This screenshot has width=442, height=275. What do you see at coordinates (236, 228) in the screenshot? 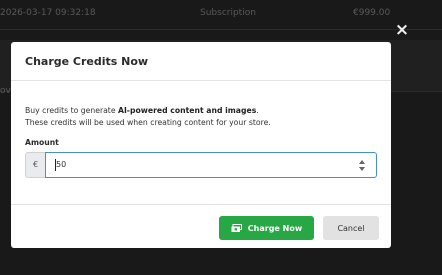
I see `money-bill-icon` at bounding box center [236, 228].